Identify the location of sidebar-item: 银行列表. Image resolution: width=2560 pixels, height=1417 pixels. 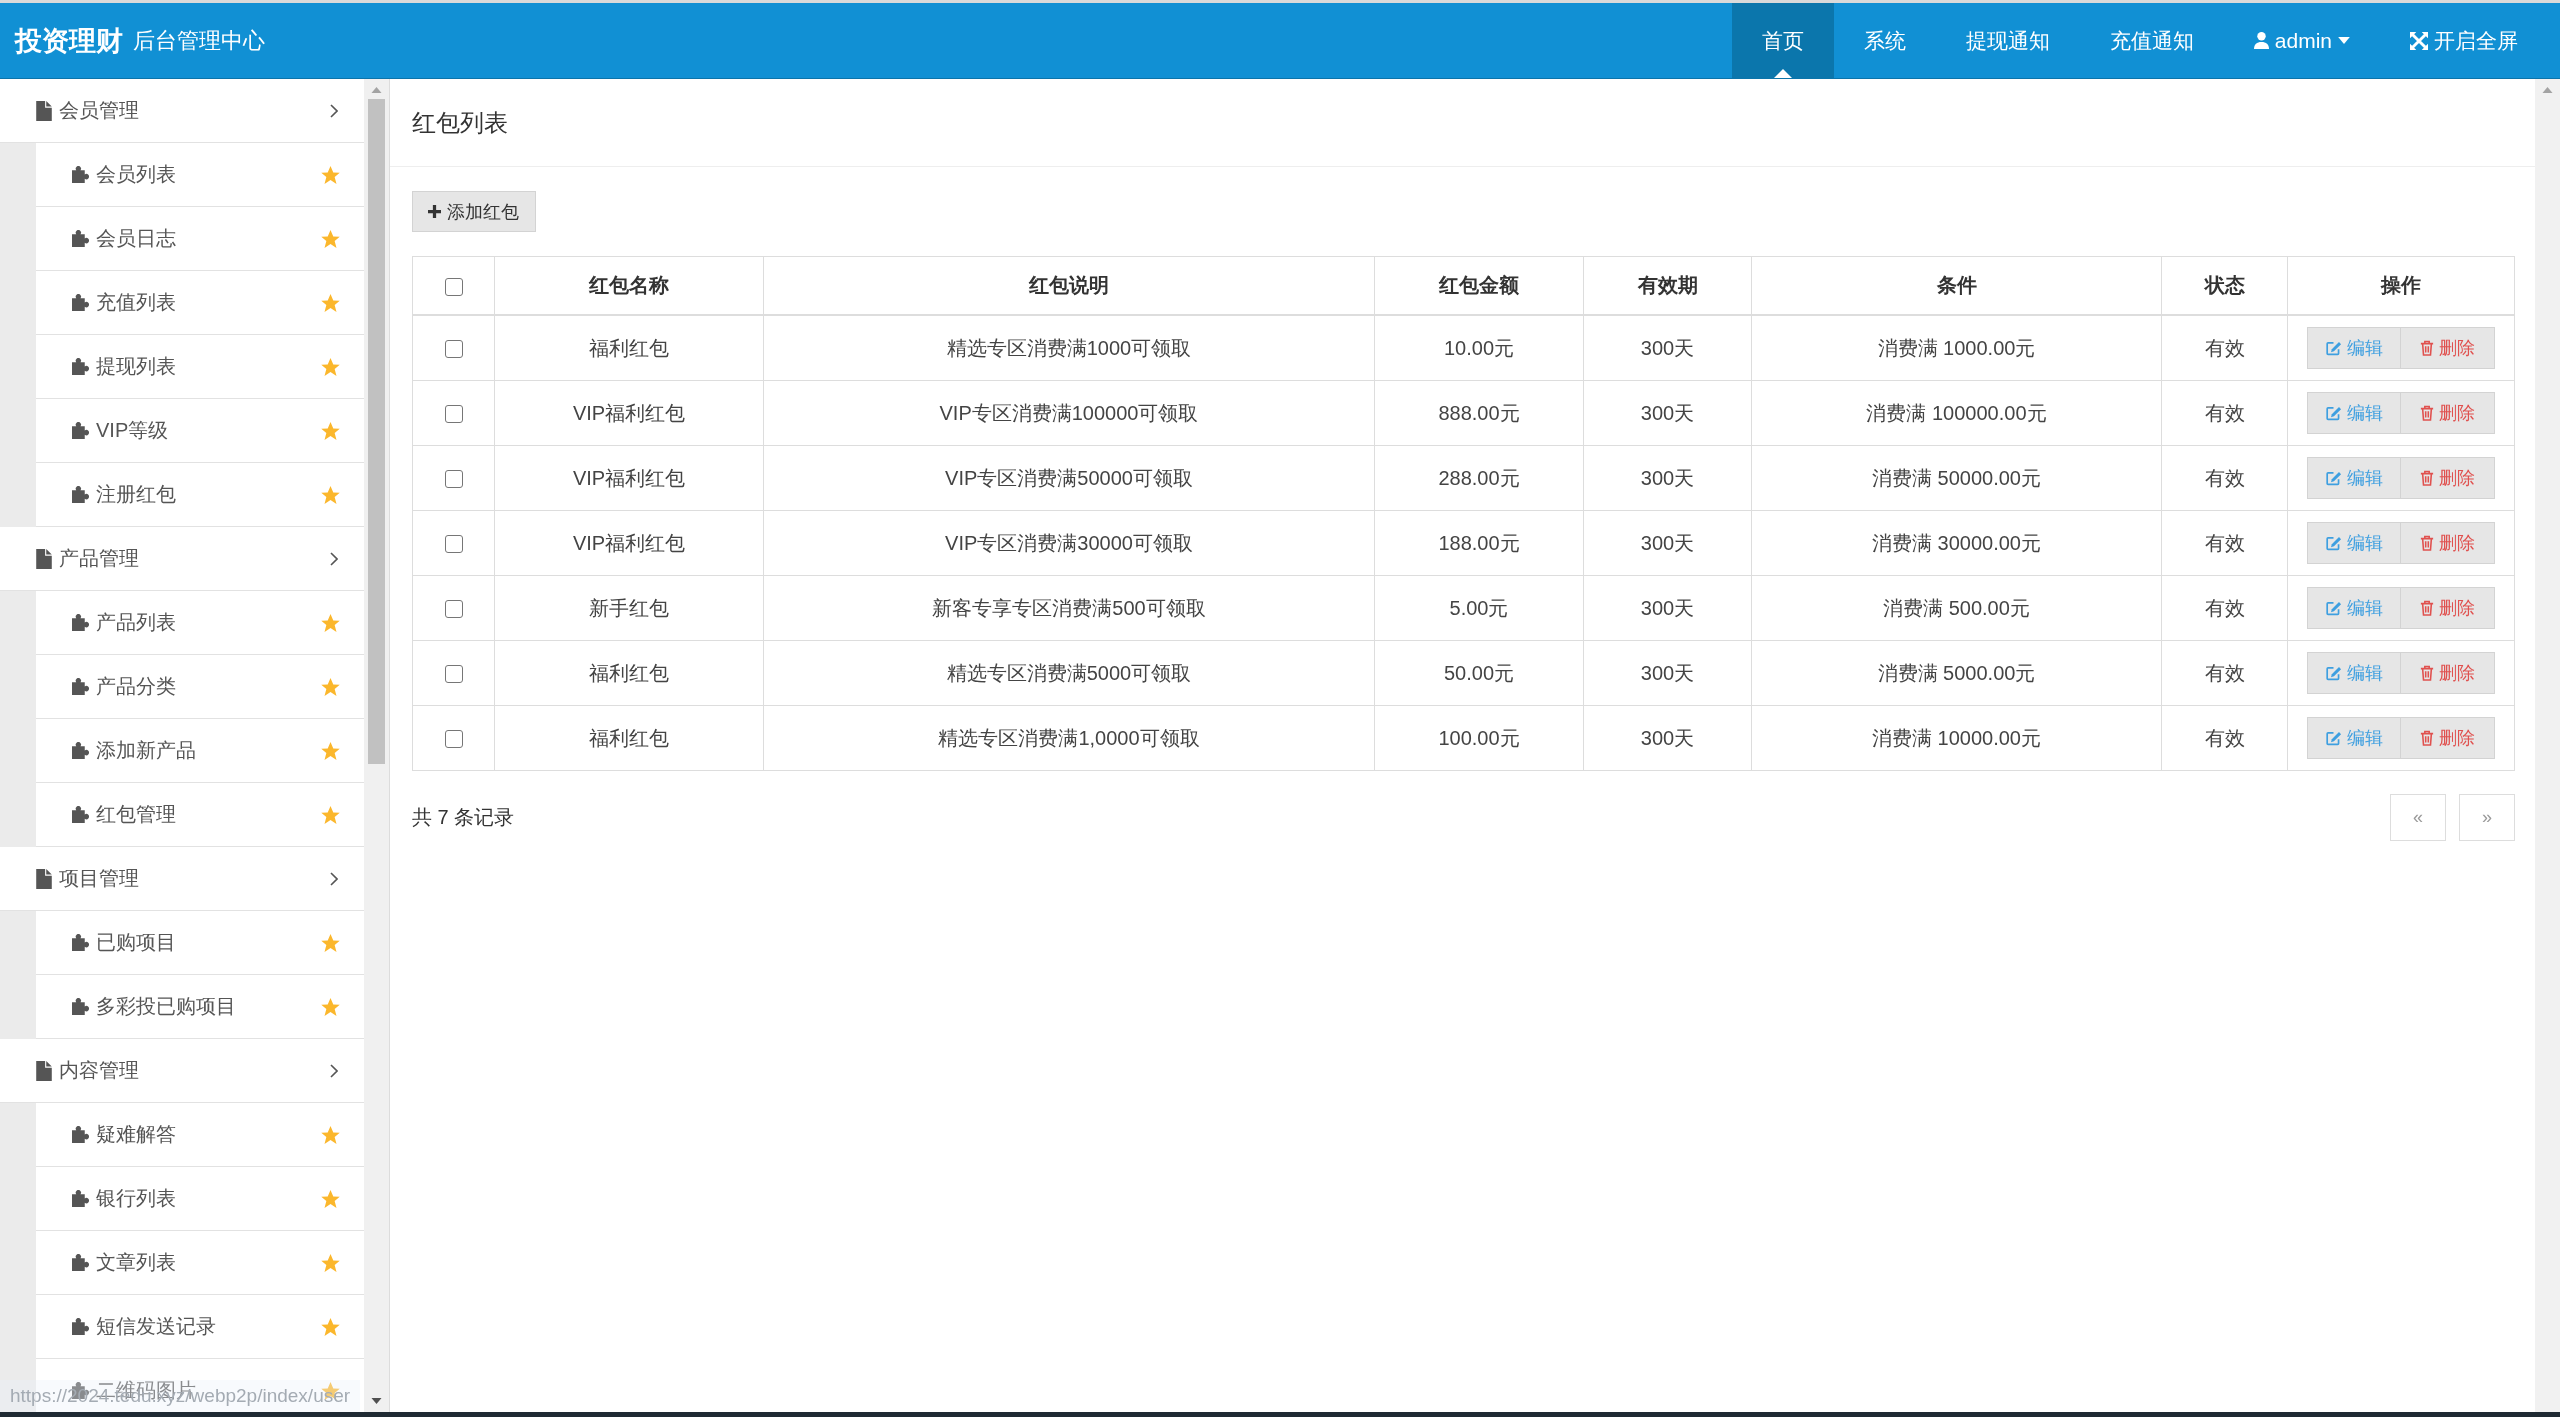
(200, 1199).